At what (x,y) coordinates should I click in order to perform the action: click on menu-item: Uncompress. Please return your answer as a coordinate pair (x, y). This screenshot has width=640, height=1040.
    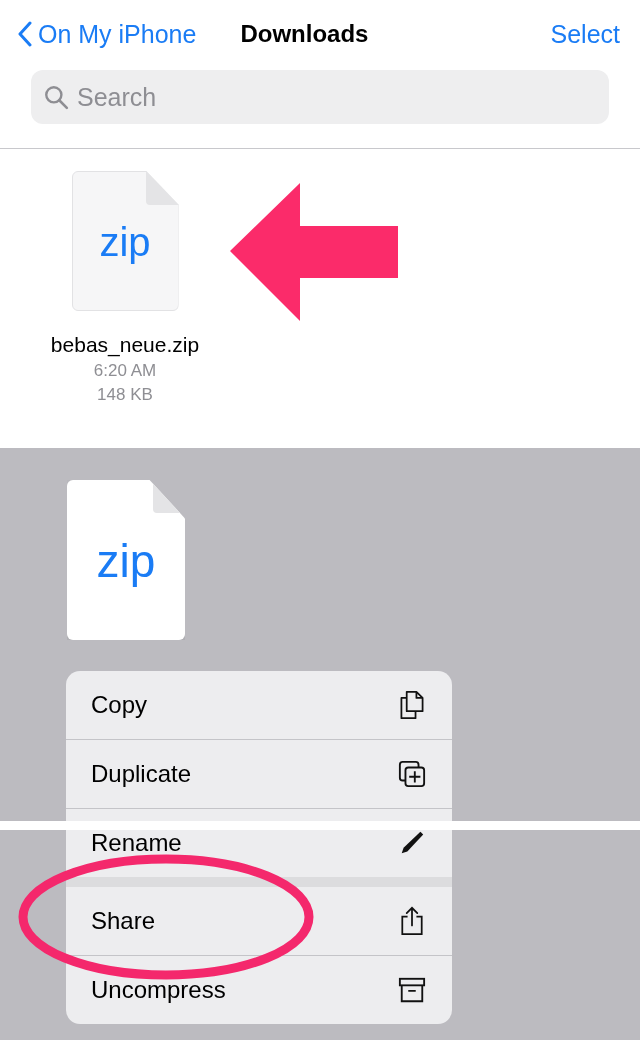
    Looking at the image, I should click on (259, 989).